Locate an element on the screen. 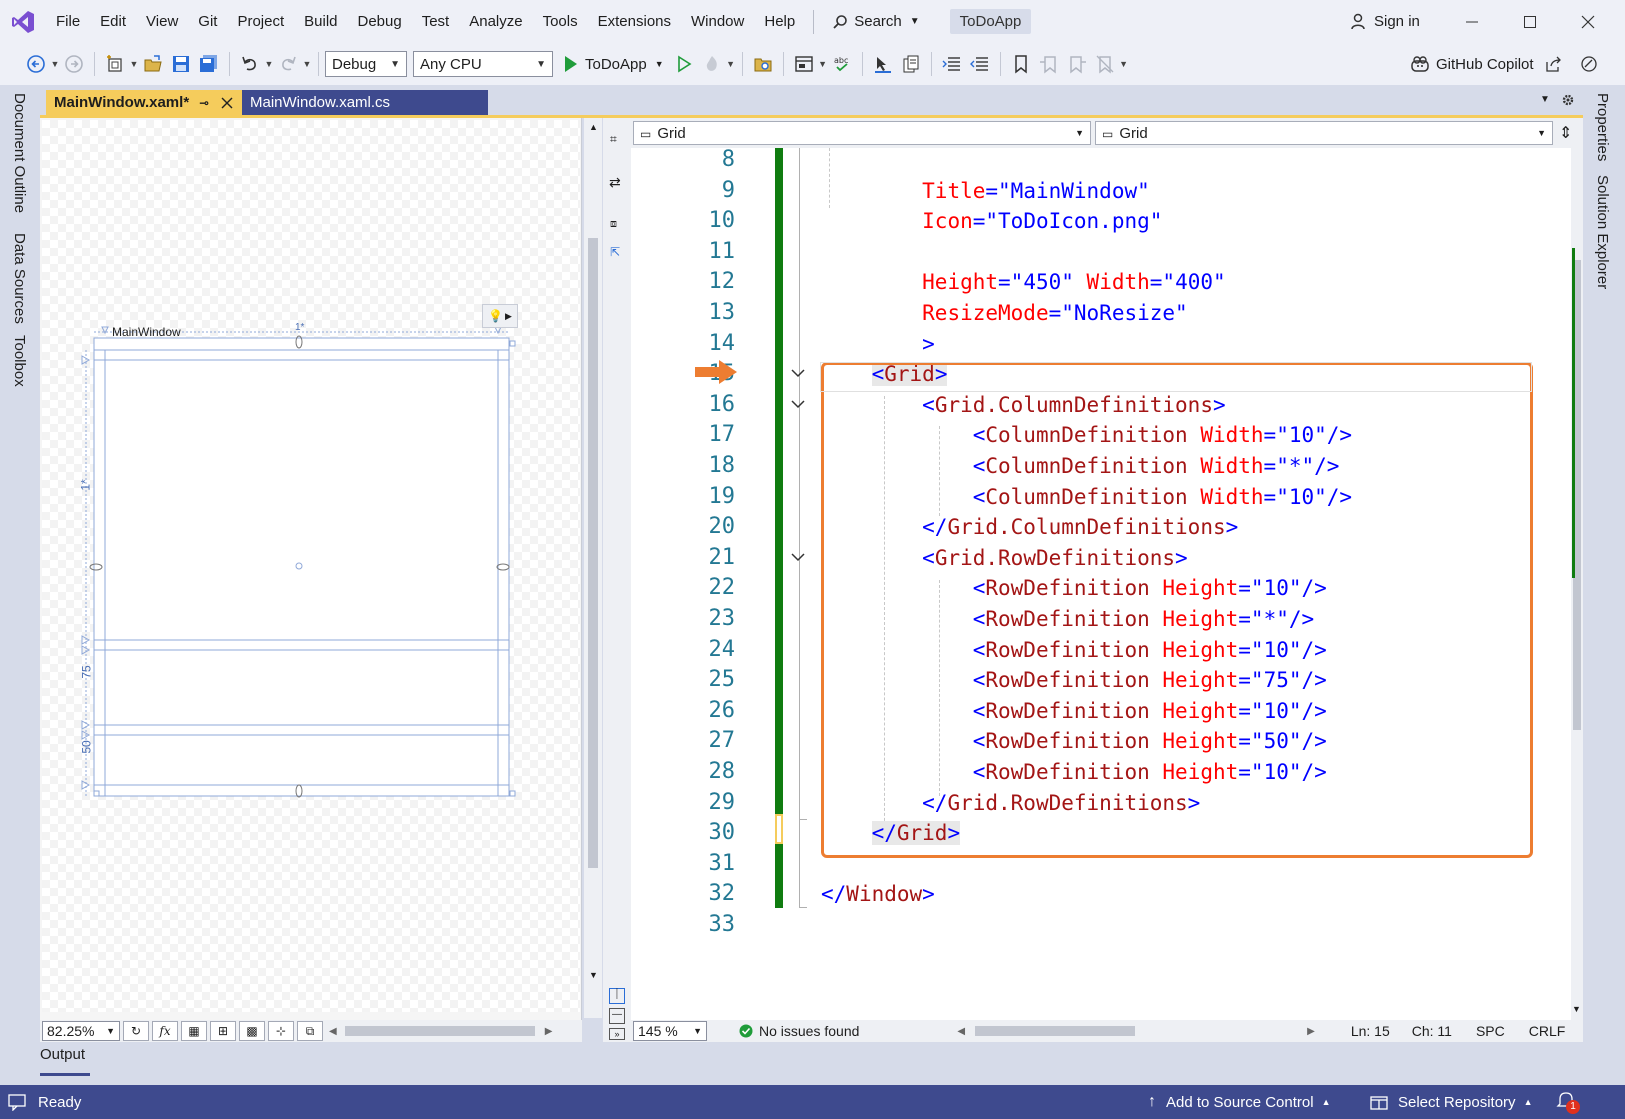 The image size is (1625, 1119). navigate-forward-button is located at coordinates (74, 64).